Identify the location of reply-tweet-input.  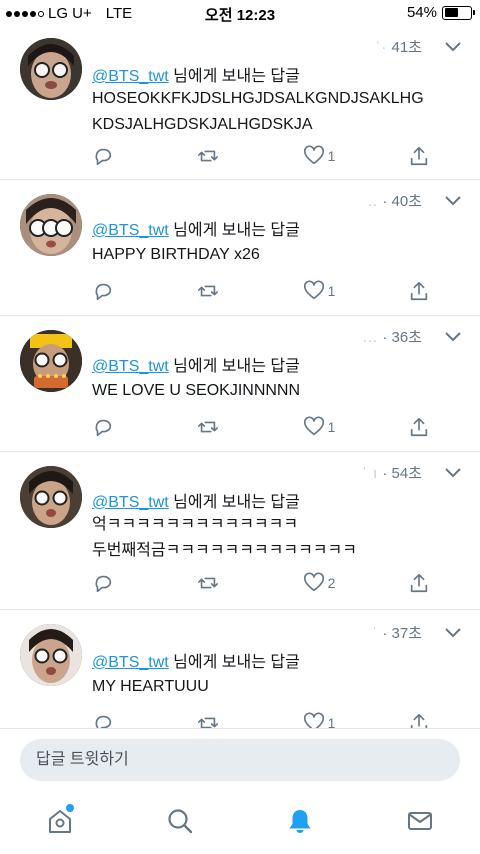
(240, 760).